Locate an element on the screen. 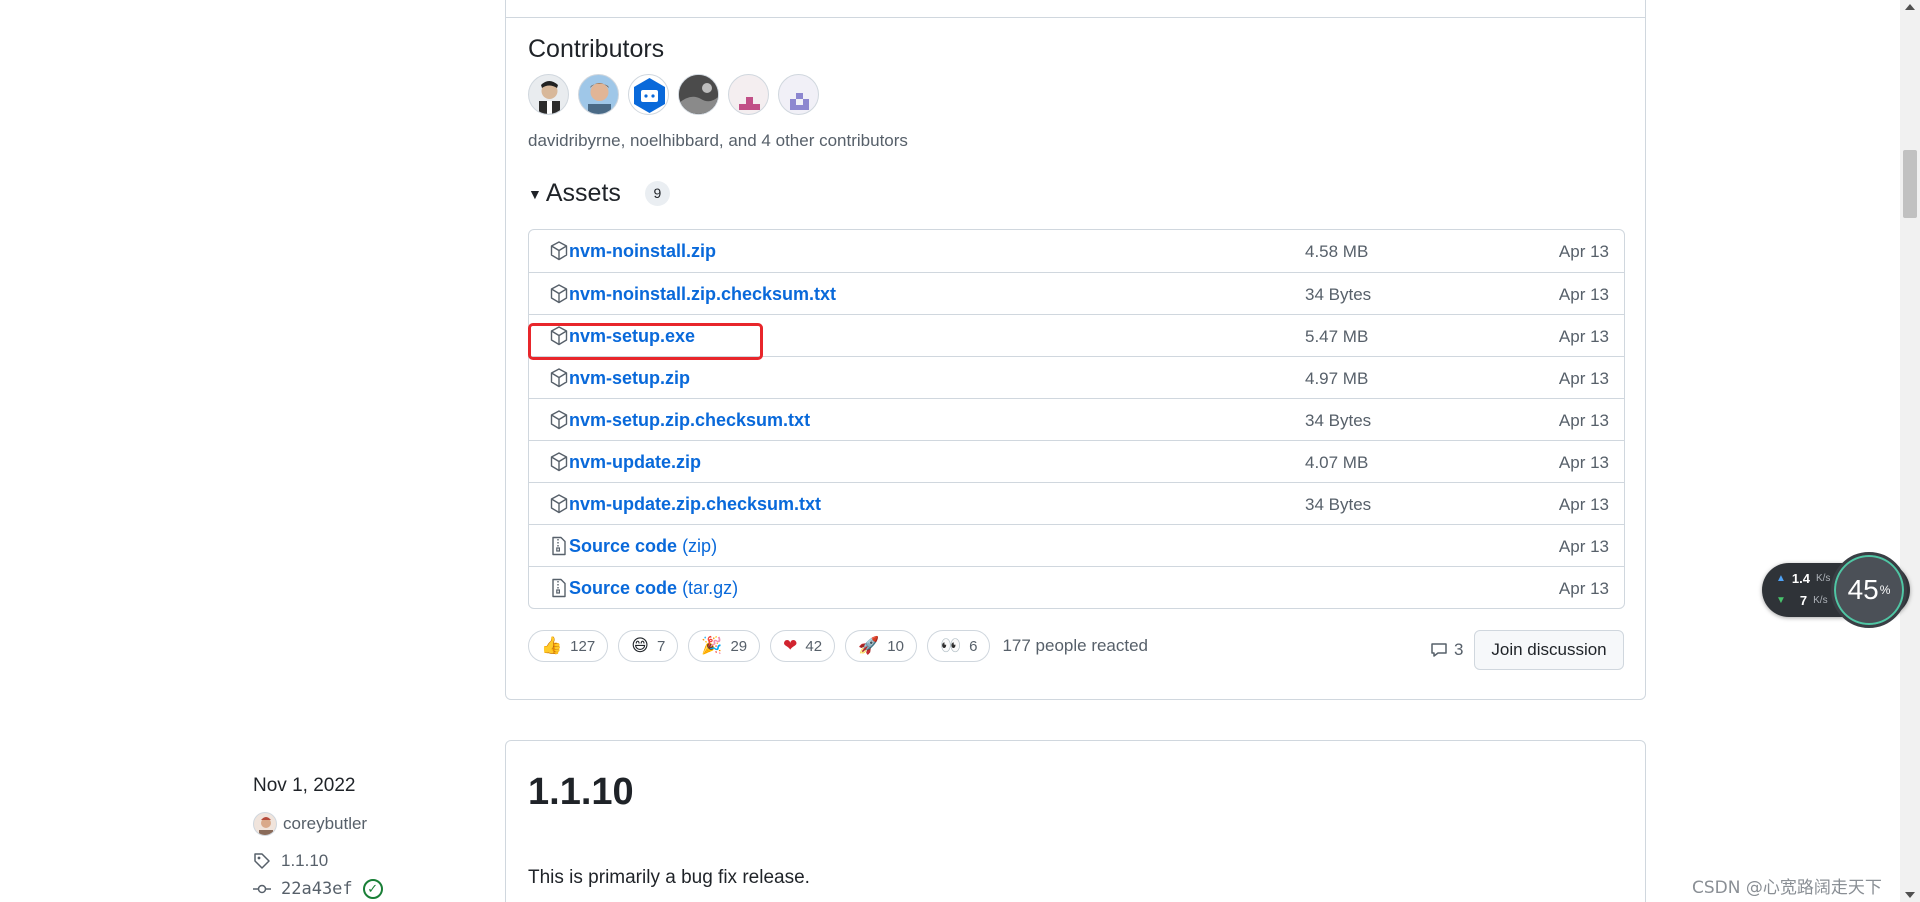 The width and height of the screenshot is (1920, 902). asset-link: Source code (tar.gz) is located at coordinates (653, 588).